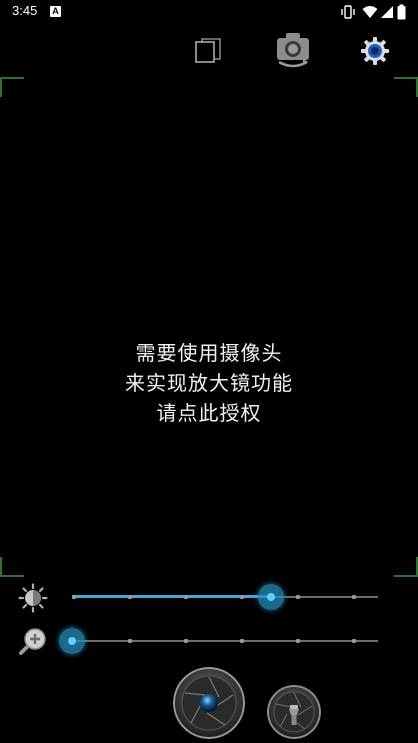 The image size is (418, 743). What do you see at coordinates (406, 567) in the screenshot?
I see `frame-corner-bottom-right` at bounding box center [406, 567].